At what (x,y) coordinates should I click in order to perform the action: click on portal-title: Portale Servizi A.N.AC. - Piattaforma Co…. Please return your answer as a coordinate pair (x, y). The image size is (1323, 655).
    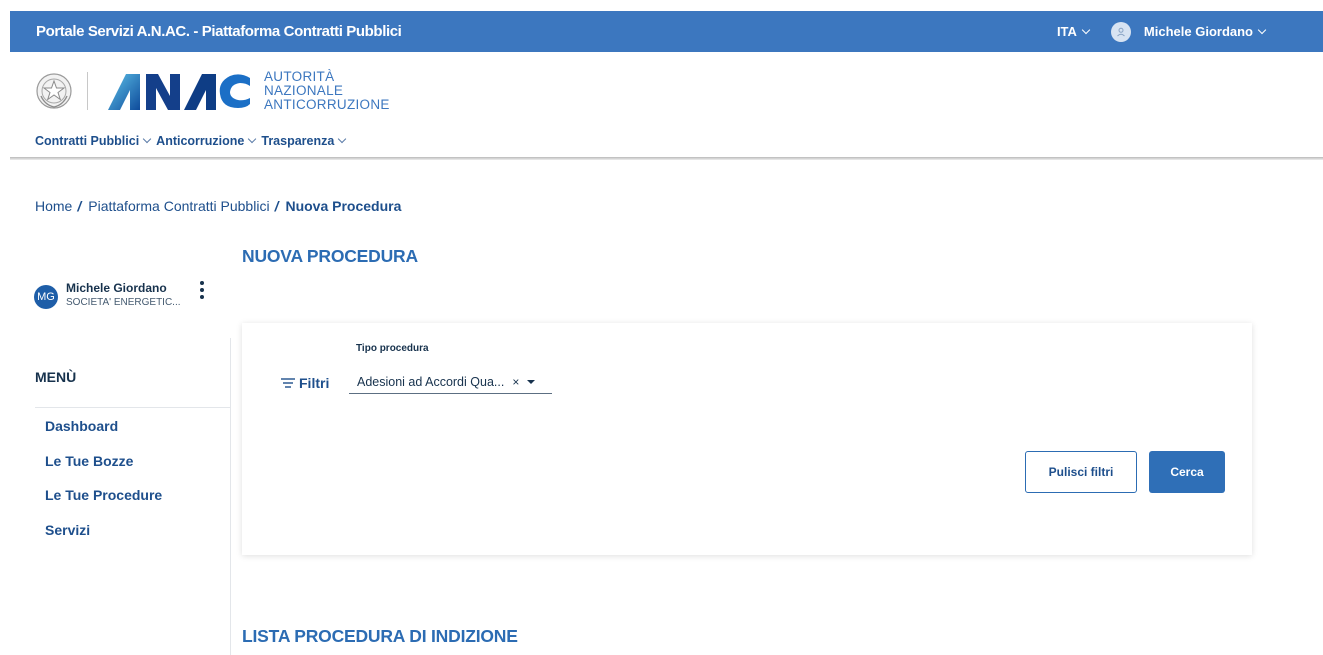
    Looking at the image, I should click on (219, 31).